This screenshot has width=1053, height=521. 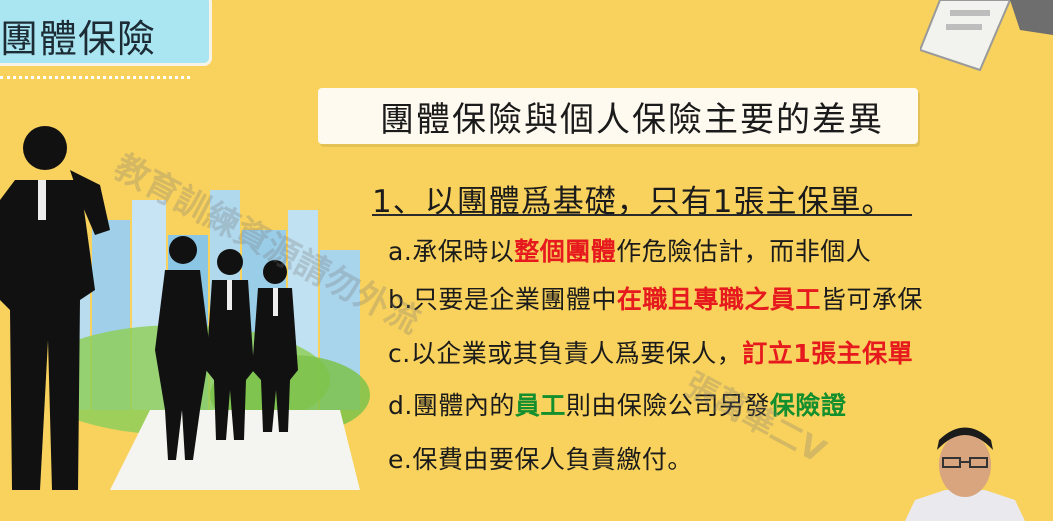 What do you see at coordinates (565, 251) in the screenshot?
I see `item-a-highlight: 整個團體` at bounding box center [565, 251].